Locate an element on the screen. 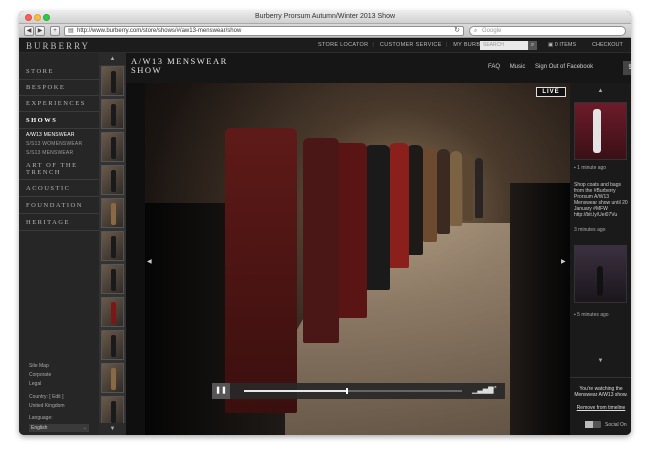  faq-link: FAQ is located at coordinates (494, 67).